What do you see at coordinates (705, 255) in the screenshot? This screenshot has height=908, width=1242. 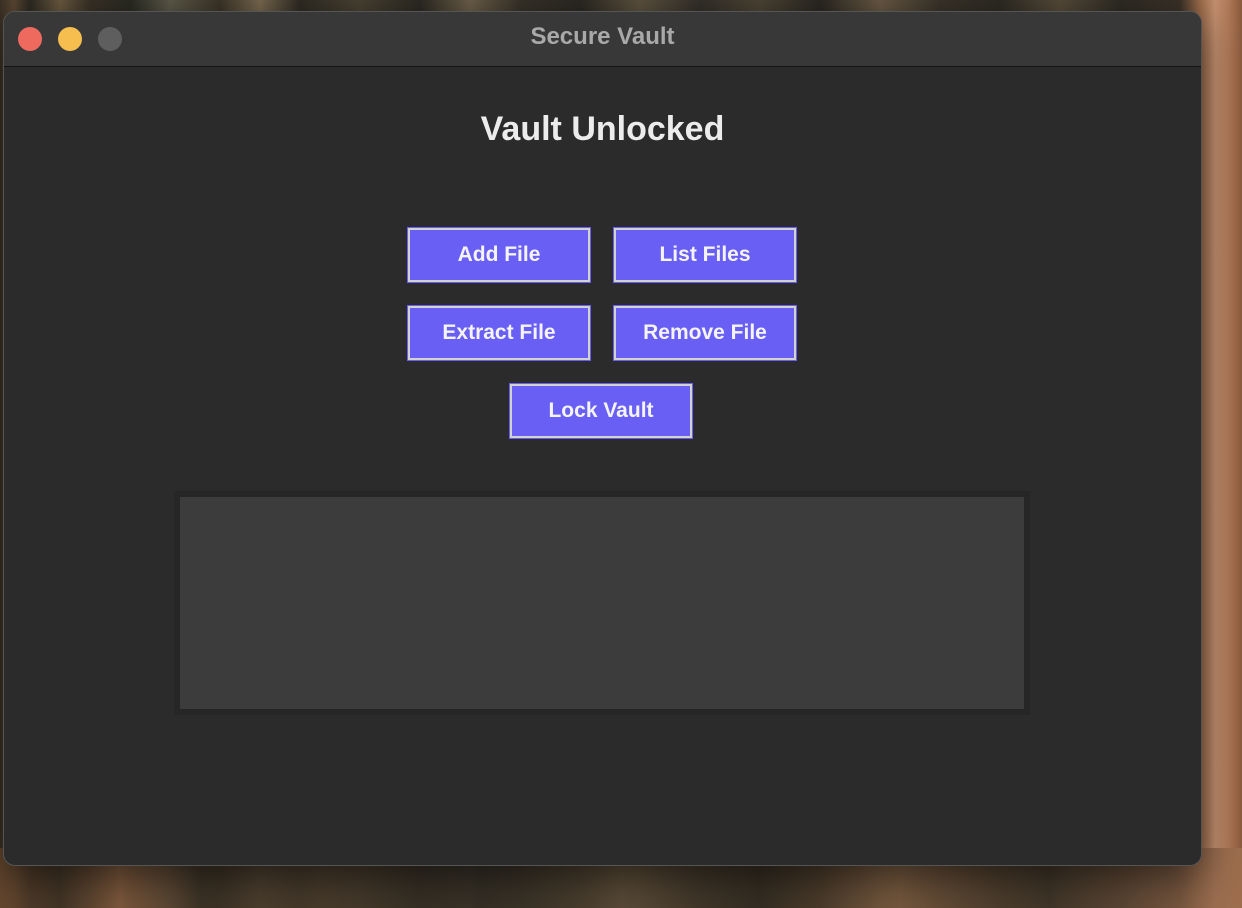 I see `list-files-button: List Files` at bounding box center [705, 255].